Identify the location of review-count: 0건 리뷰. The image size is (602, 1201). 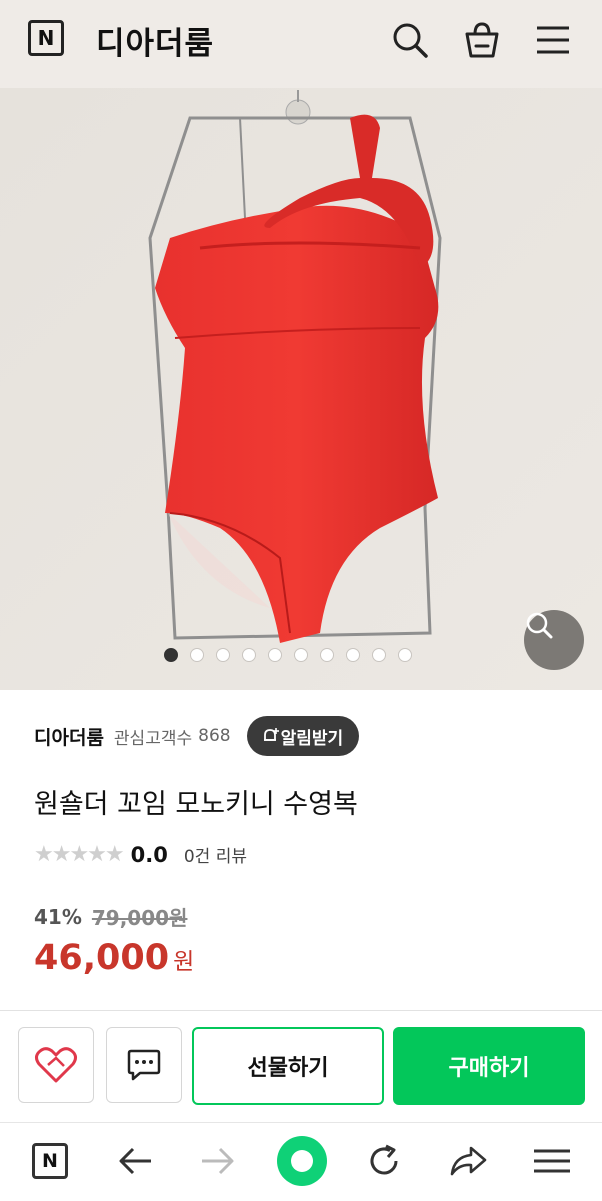
(215, 854).